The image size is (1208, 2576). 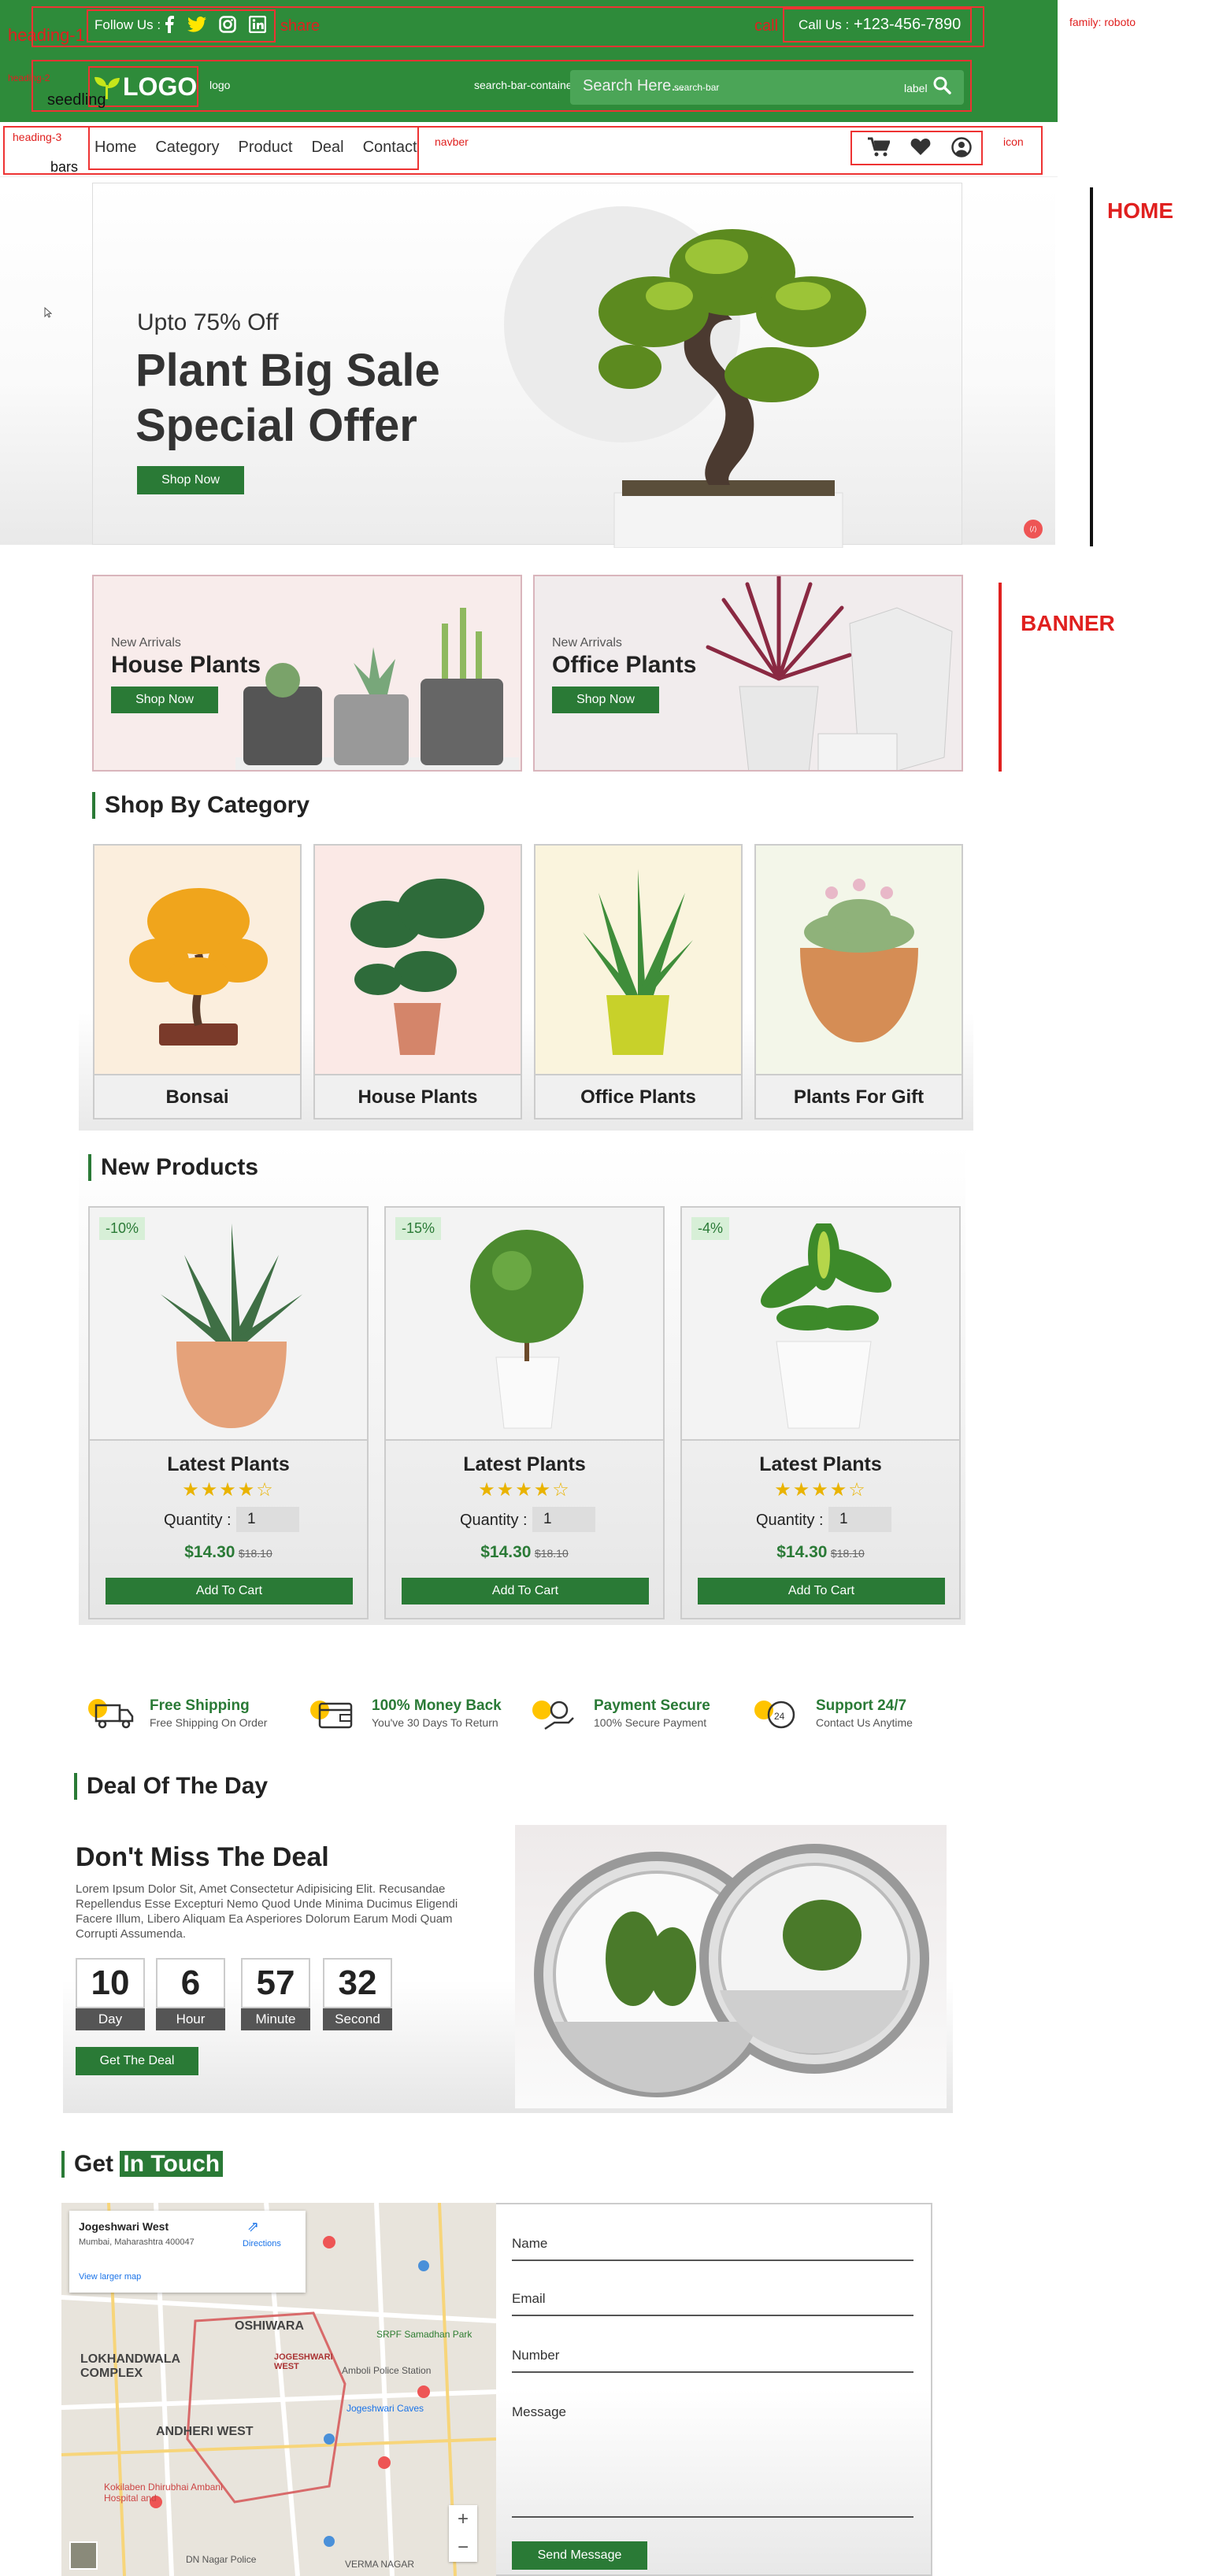 I want to click on truck-icon, so click(x=111, y=1714).